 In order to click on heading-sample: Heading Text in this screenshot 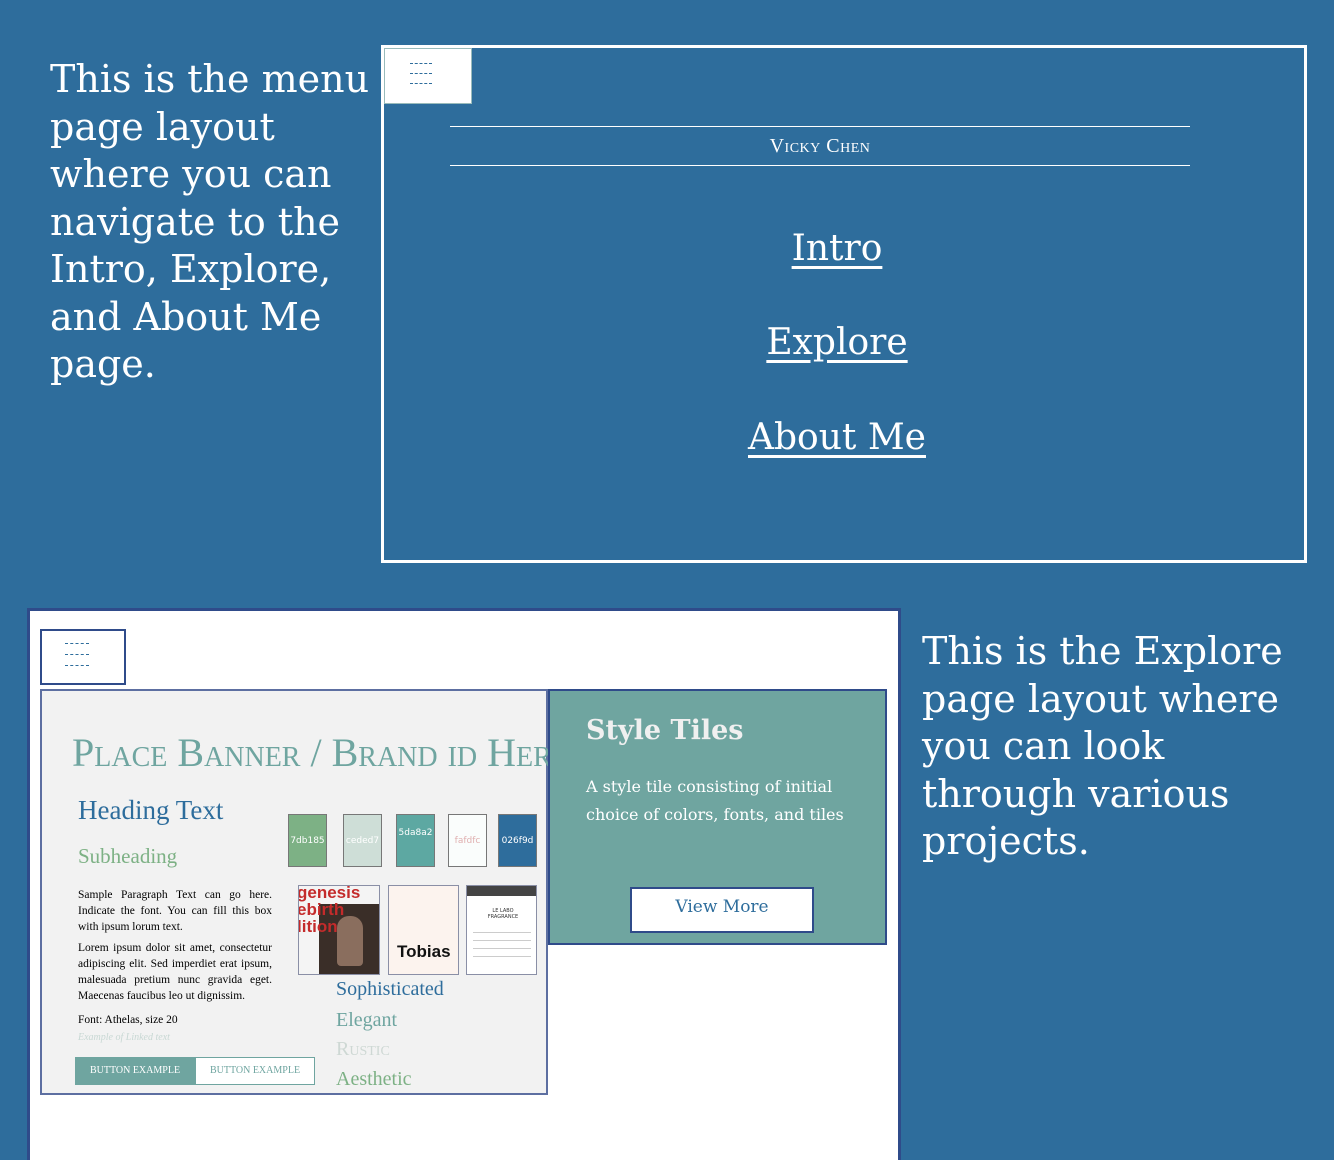, I will do `click(151, 810)`.